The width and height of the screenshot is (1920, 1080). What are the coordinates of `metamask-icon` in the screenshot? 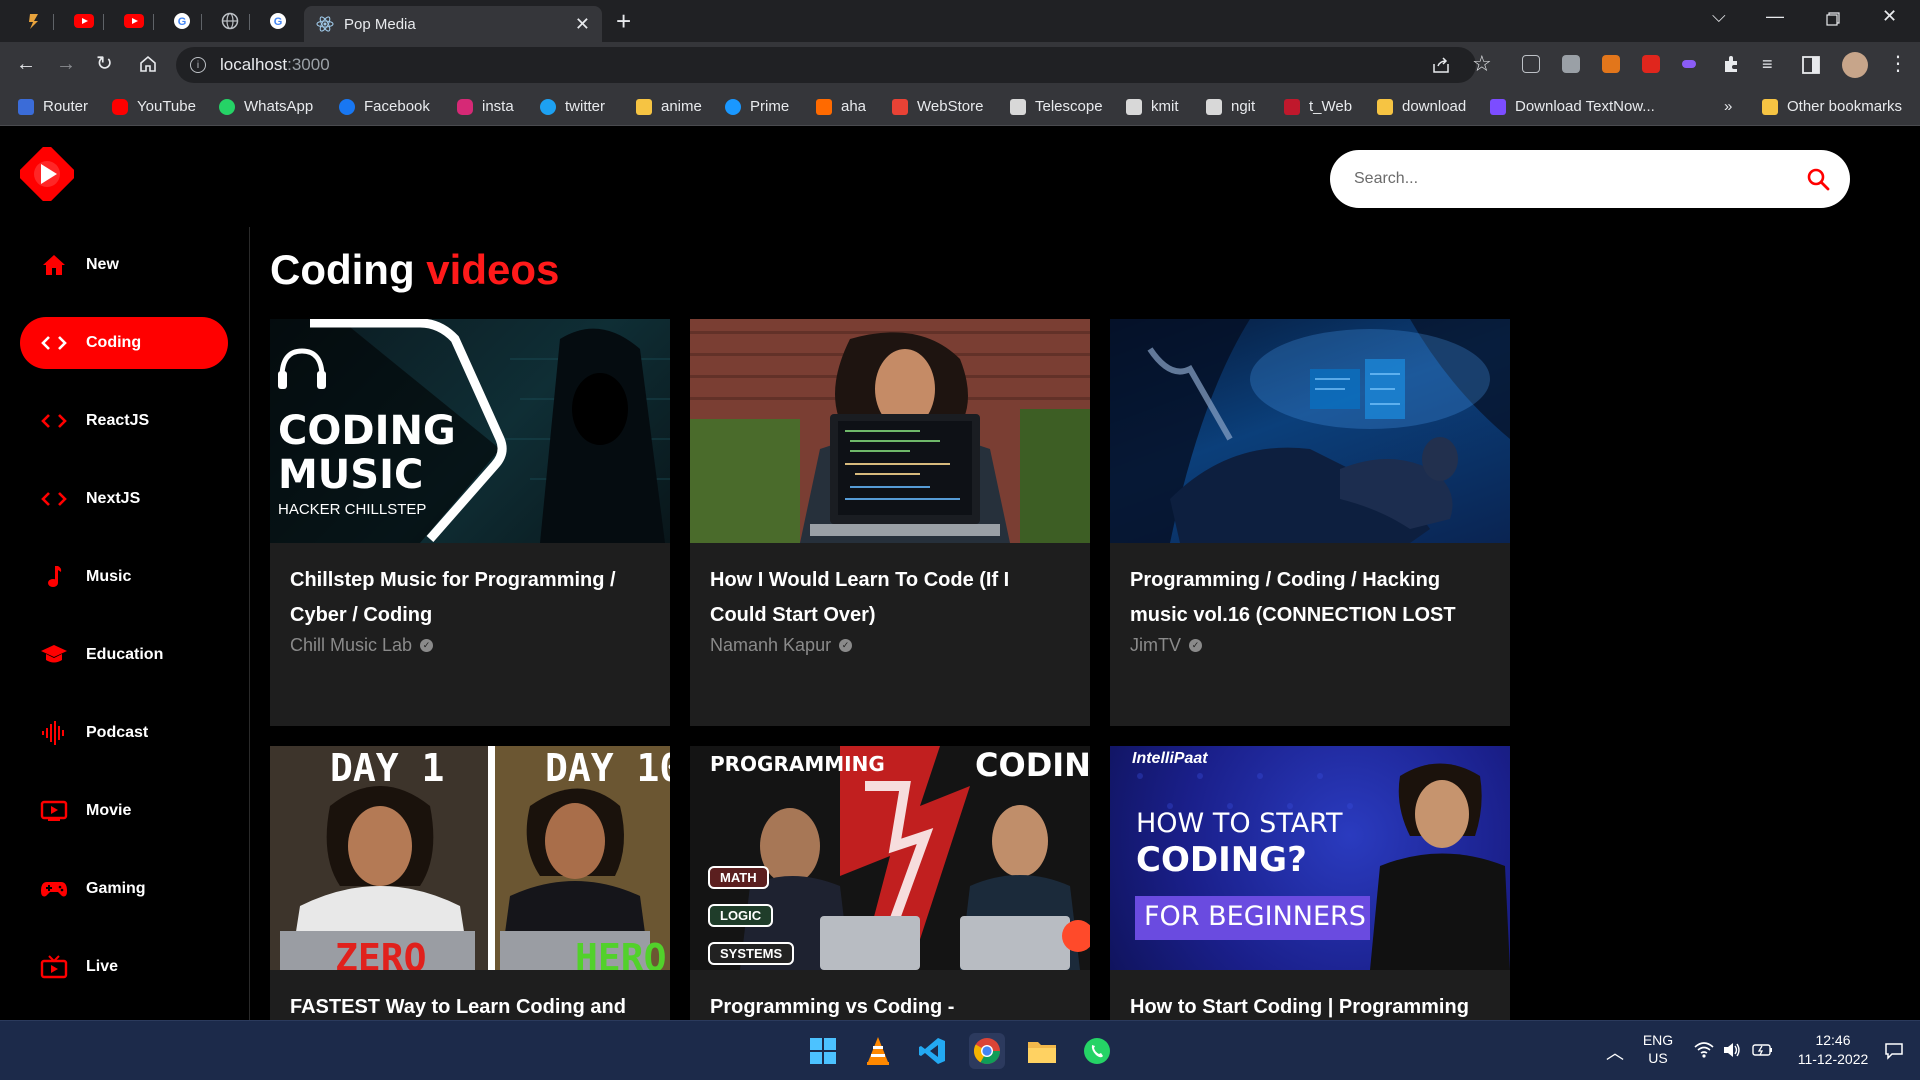 It's located at (1611, 64).